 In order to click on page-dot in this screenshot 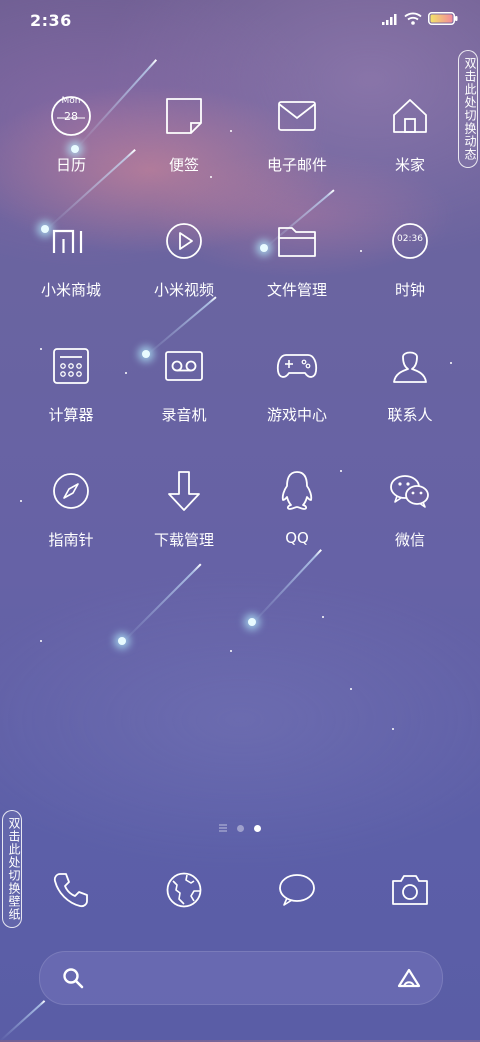, I will do `click(240, 828)`.